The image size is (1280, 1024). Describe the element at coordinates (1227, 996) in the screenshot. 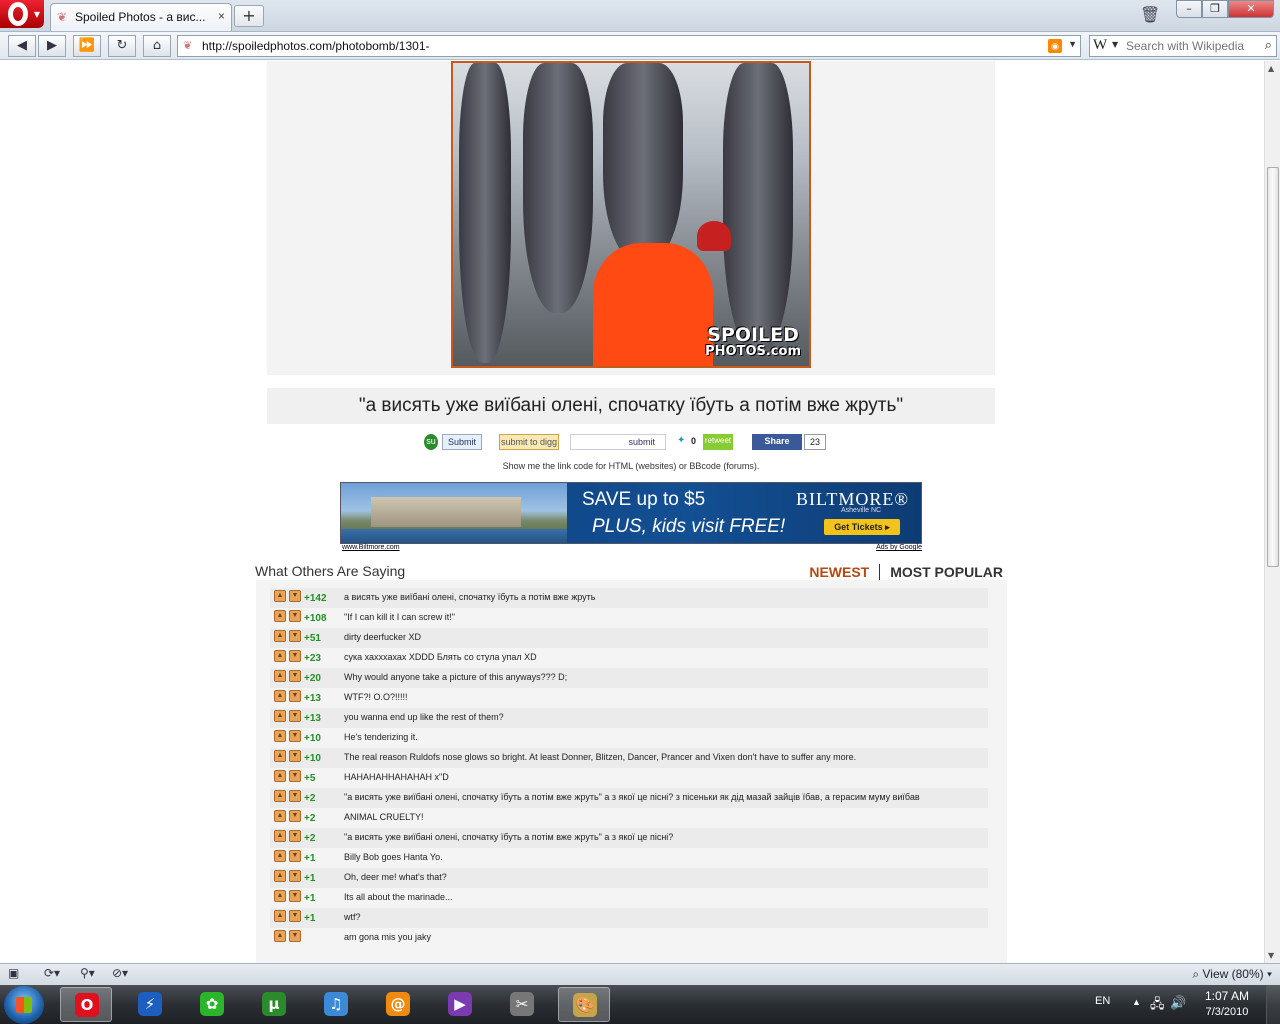

I see `clock-time: 1:07 AM` at that location.